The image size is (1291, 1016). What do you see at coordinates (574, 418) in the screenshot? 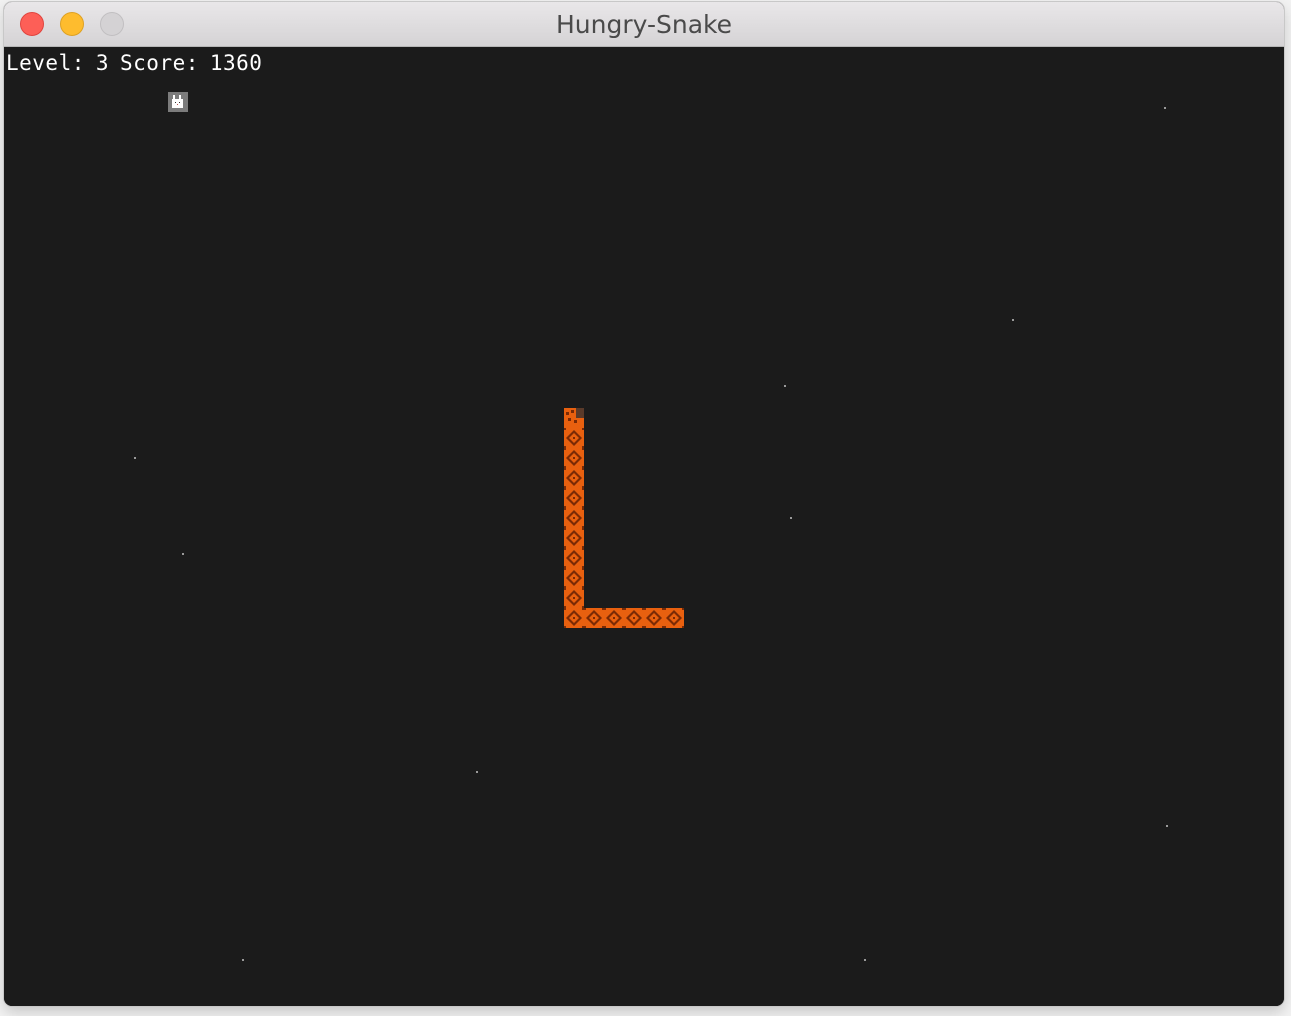
I see `snake-head` at bounding box center [574, 418].